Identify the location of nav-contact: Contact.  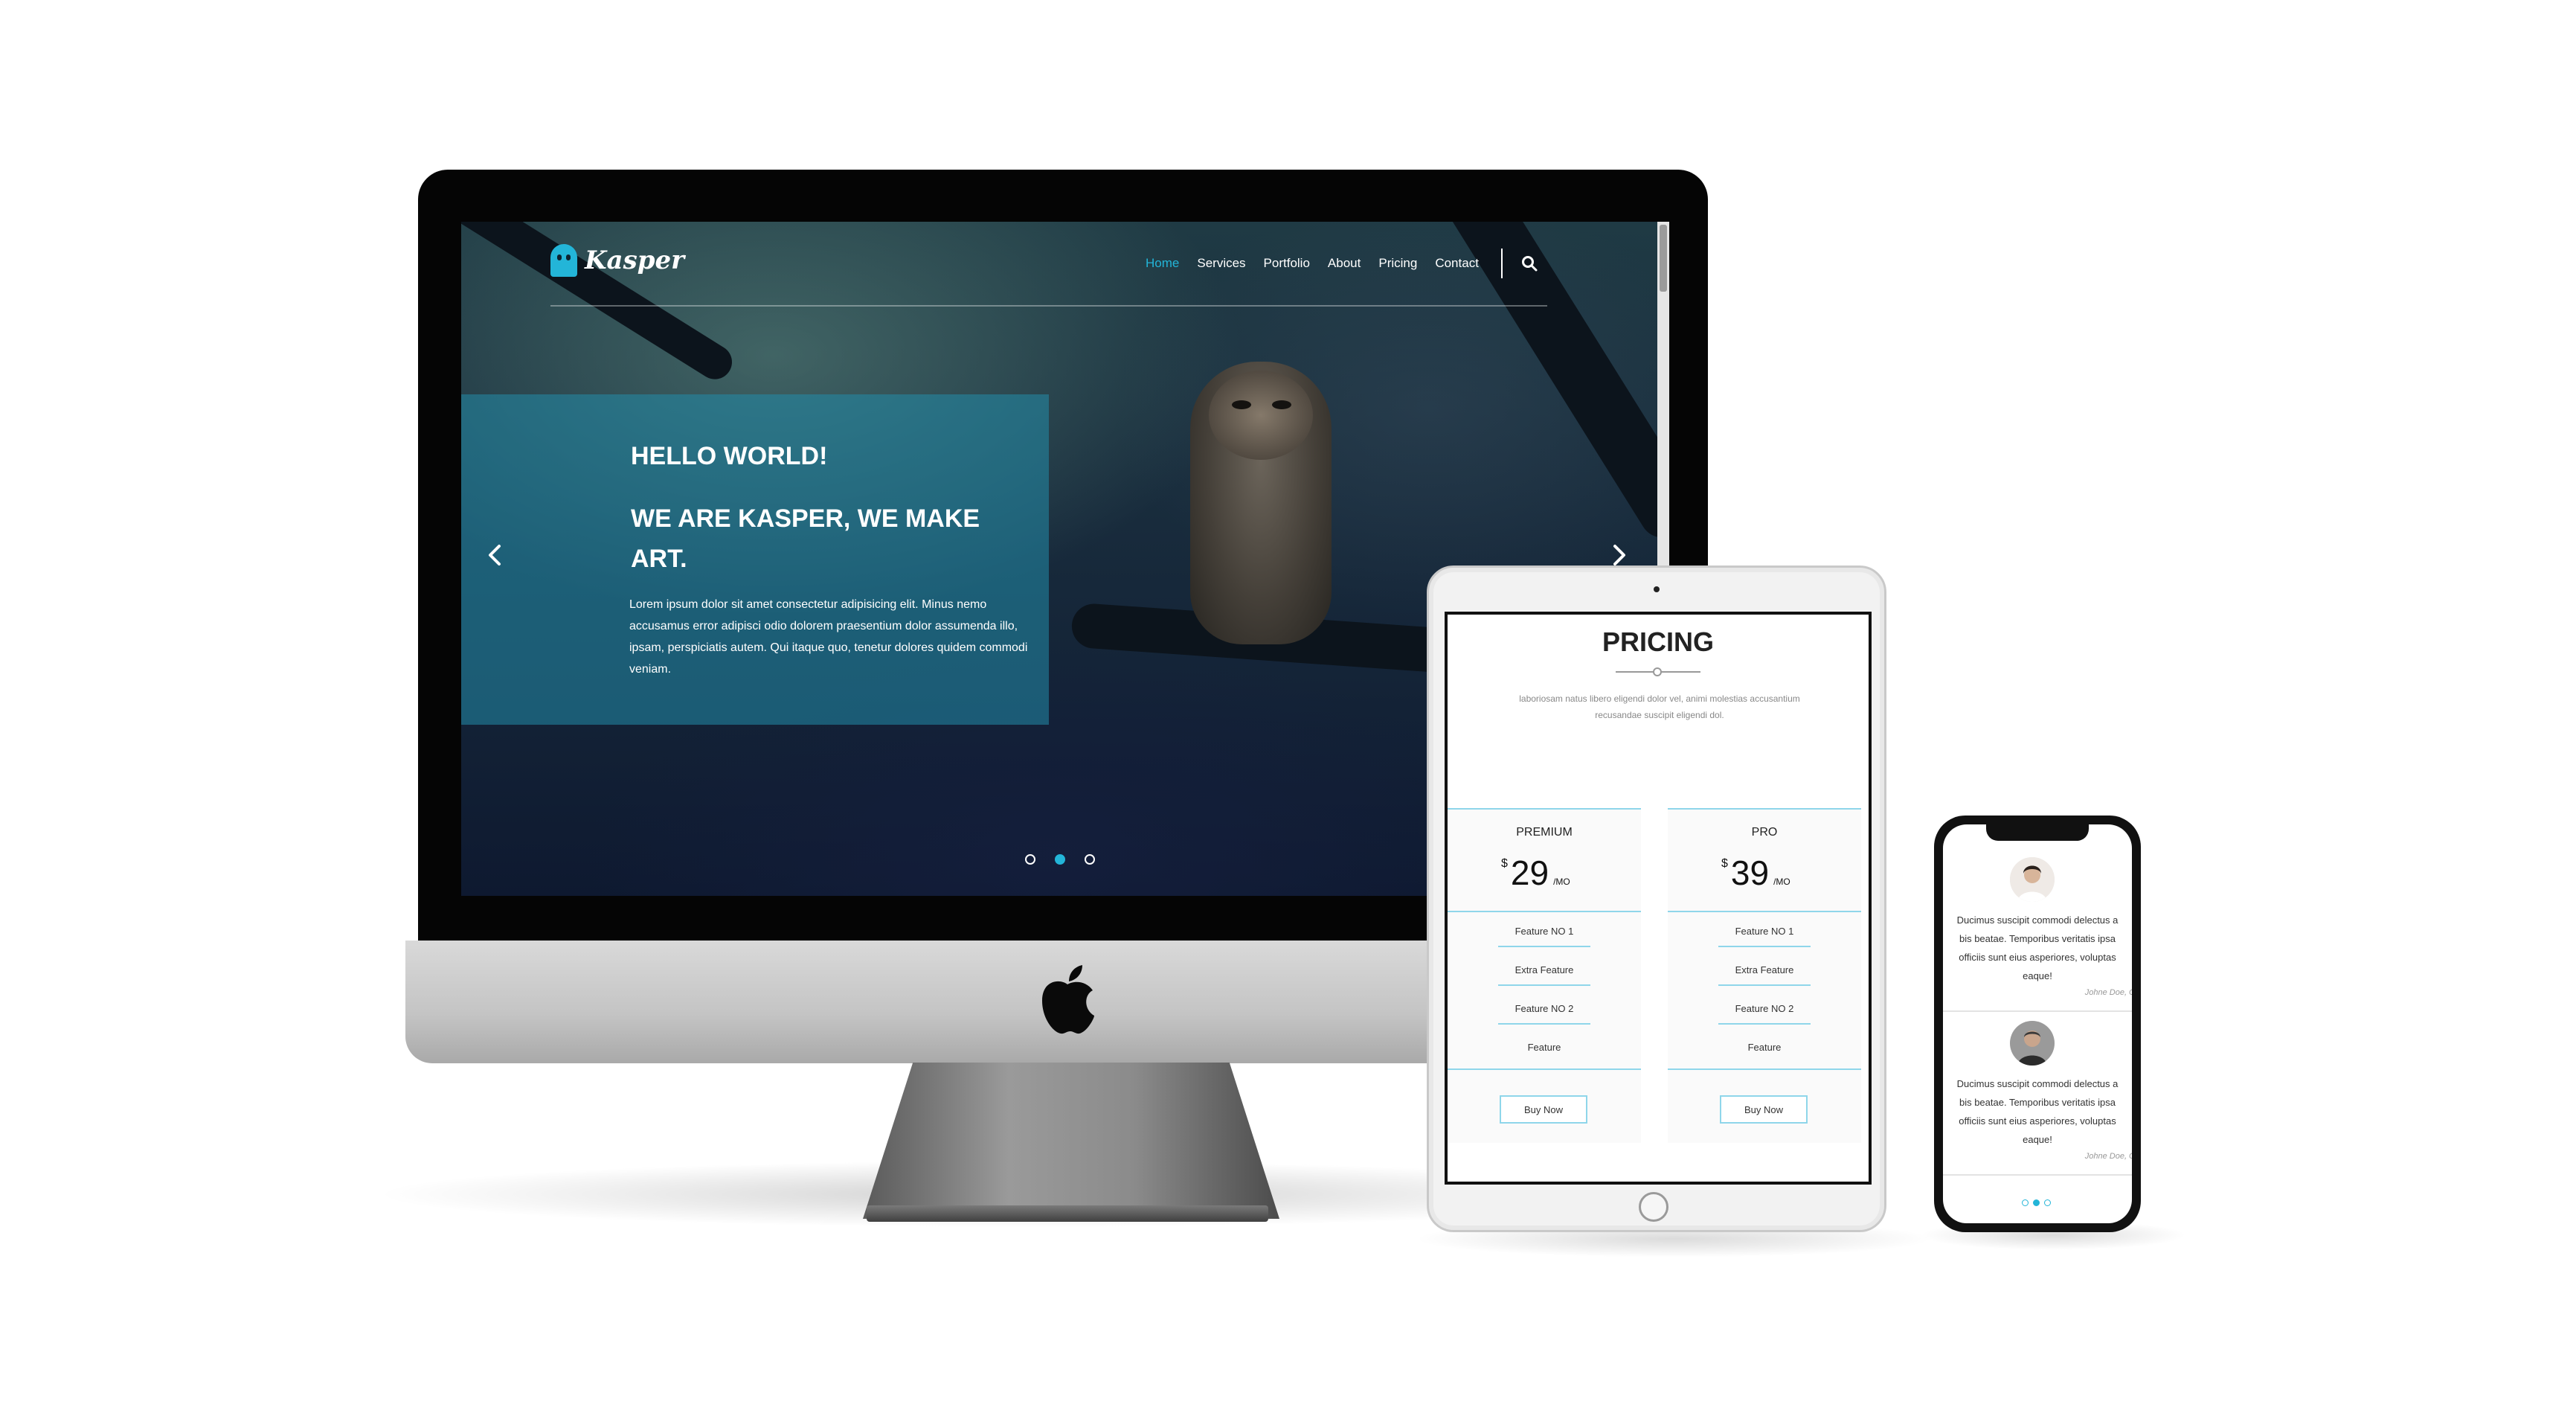
(1457, 263).